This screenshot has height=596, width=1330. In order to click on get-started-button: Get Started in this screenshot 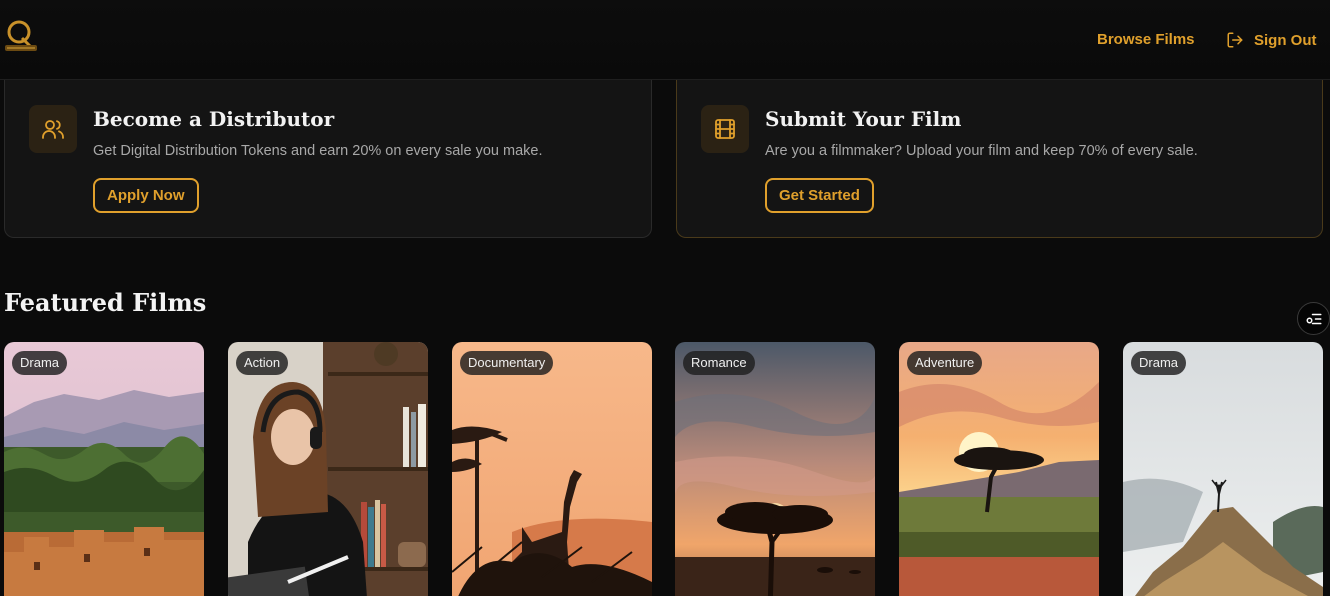, I will do `click(819, 195)`.